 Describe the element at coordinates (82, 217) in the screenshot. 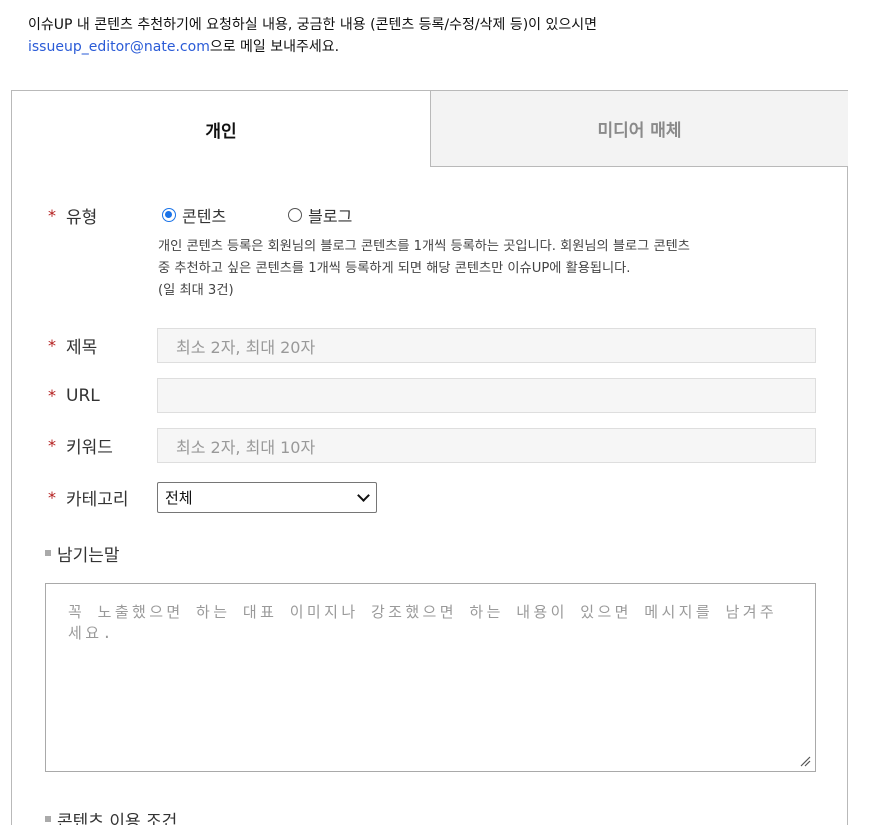

I see `type-label-text: 유형` at that location.